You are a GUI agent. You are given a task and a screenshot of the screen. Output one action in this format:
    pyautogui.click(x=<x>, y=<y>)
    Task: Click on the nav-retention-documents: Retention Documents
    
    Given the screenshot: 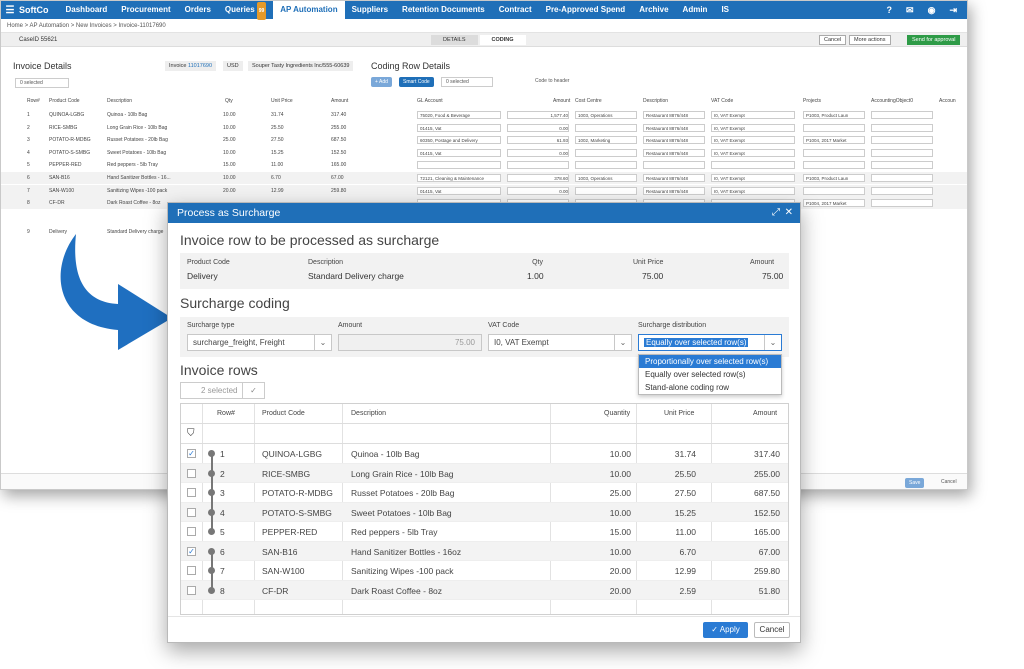 What is the action you would take?
    pyautogui.click(x=443, y=10)
    